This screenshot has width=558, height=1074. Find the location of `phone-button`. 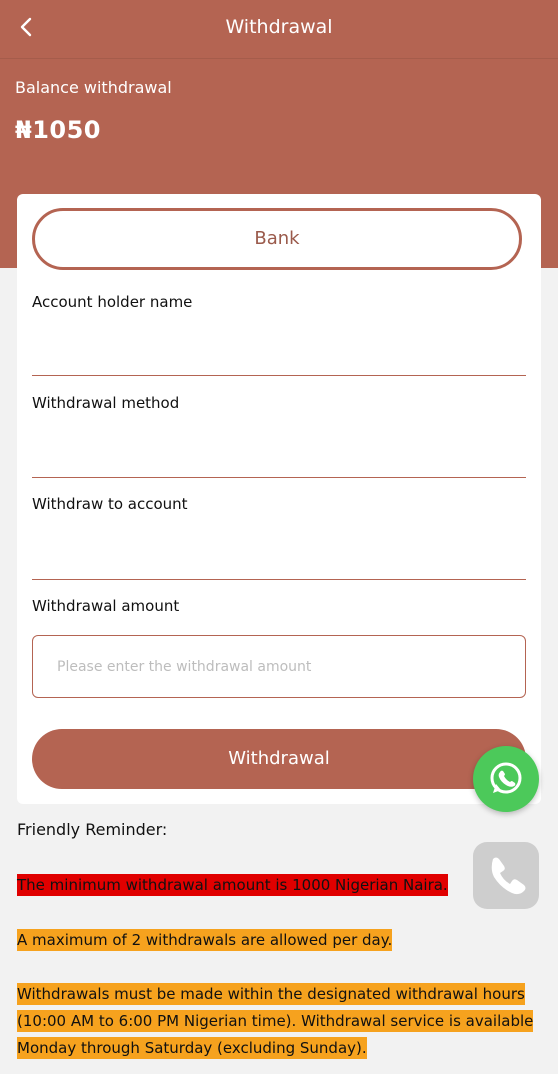

phone-button is located at coordinates (506, 875).